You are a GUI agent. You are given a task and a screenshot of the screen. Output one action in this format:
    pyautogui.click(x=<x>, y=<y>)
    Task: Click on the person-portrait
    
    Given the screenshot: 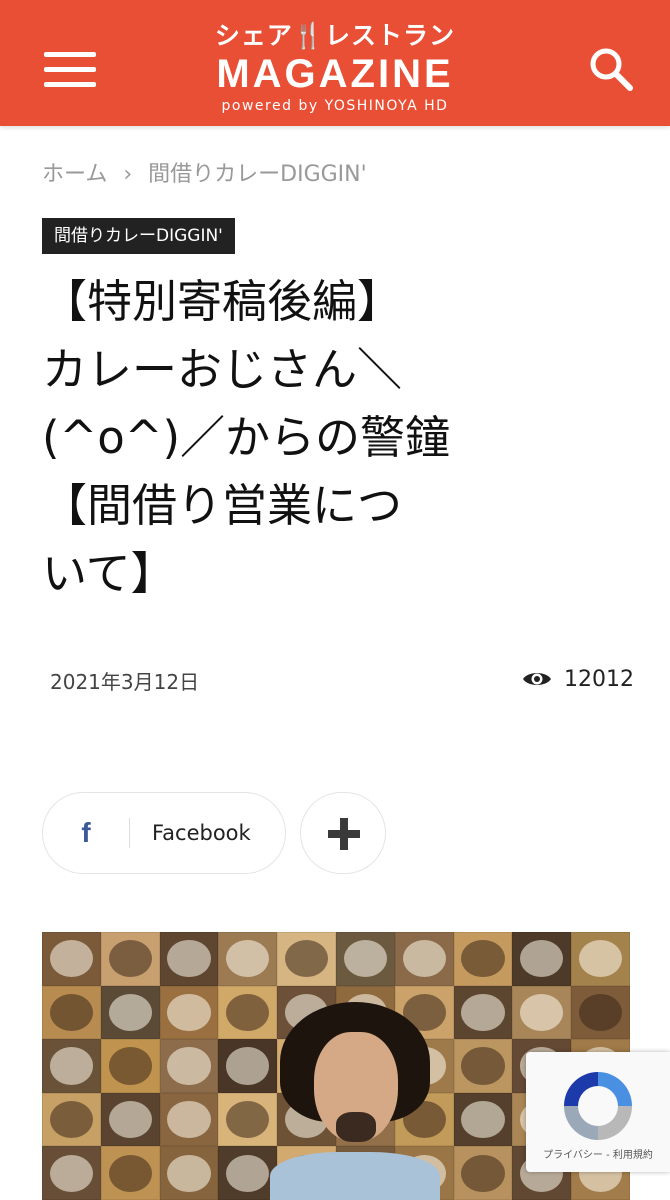 What is the action you would take?
    pyautogui.click(x=355, y=1101)
    